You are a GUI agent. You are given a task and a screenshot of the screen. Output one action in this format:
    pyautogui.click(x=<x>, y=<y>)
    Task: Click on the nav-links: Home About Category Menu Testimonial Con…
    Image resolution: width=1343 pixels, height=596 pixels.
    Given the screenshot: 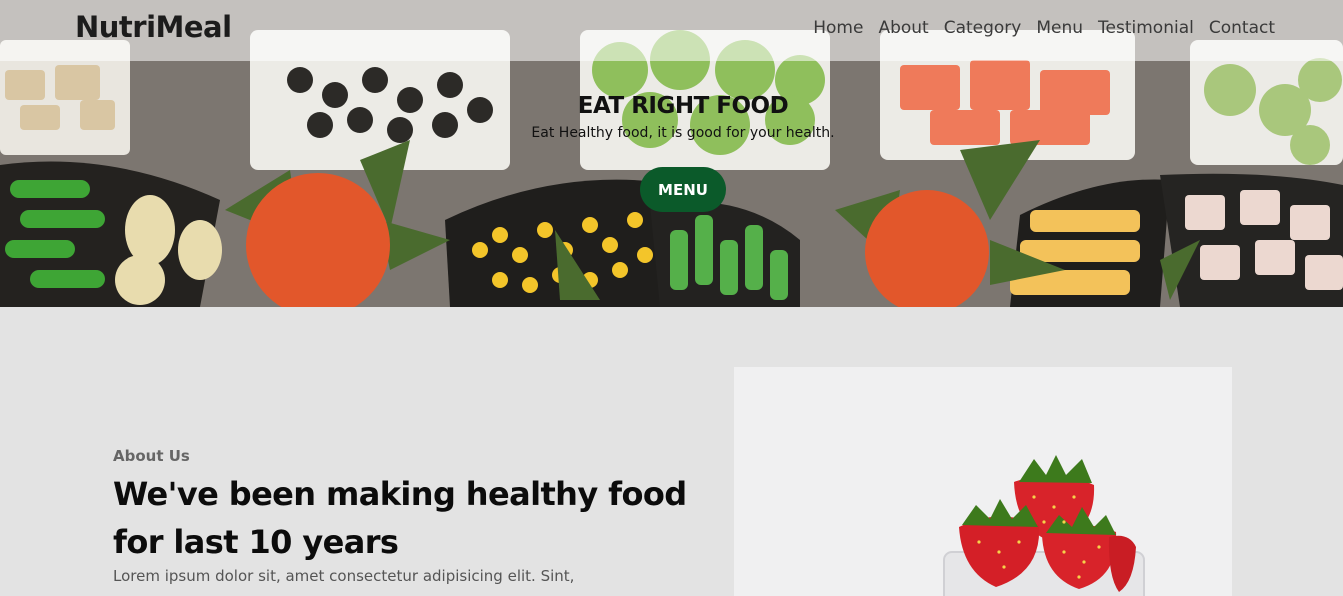 What is the action you would take?
    pyautogui.click(x=1044, y=28)
    